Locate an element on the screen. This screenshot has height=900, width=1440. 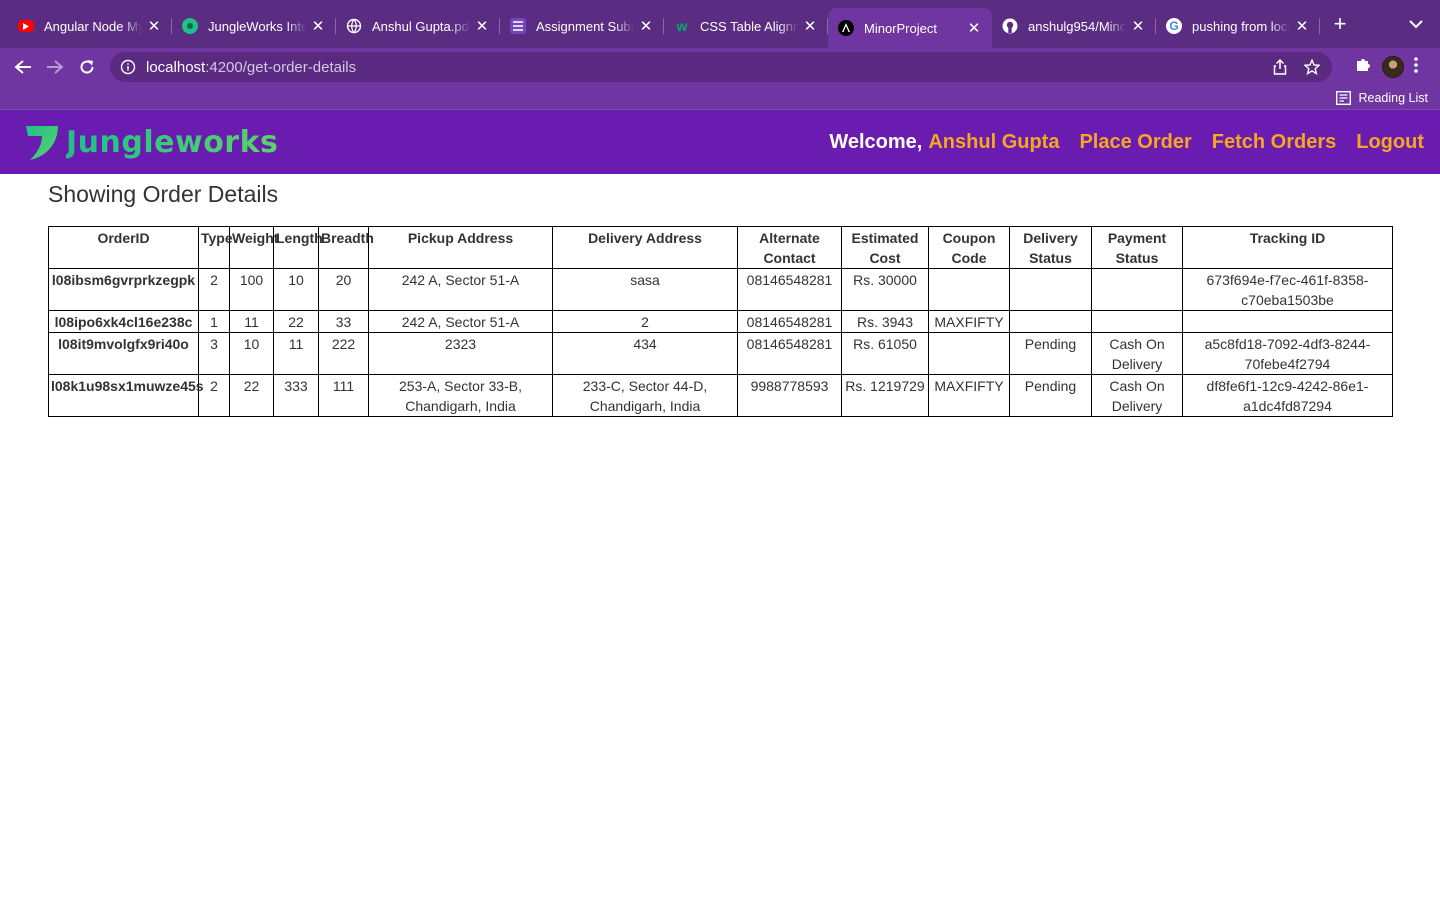
welcome-label: Welcome, is located at coordinates (876, 141).